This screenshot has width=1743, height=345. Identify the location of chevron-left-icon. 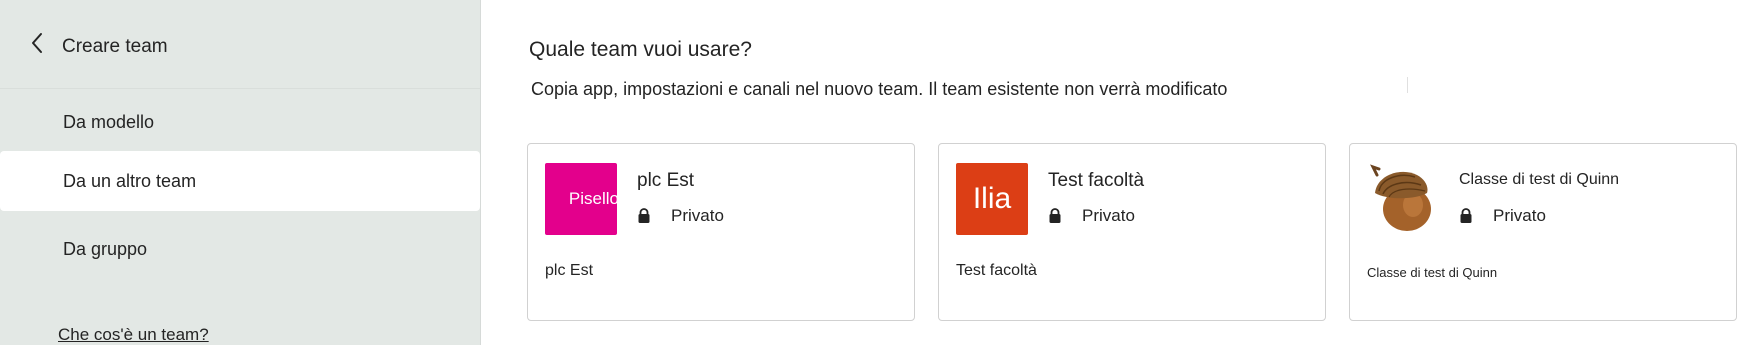
(37, 43).